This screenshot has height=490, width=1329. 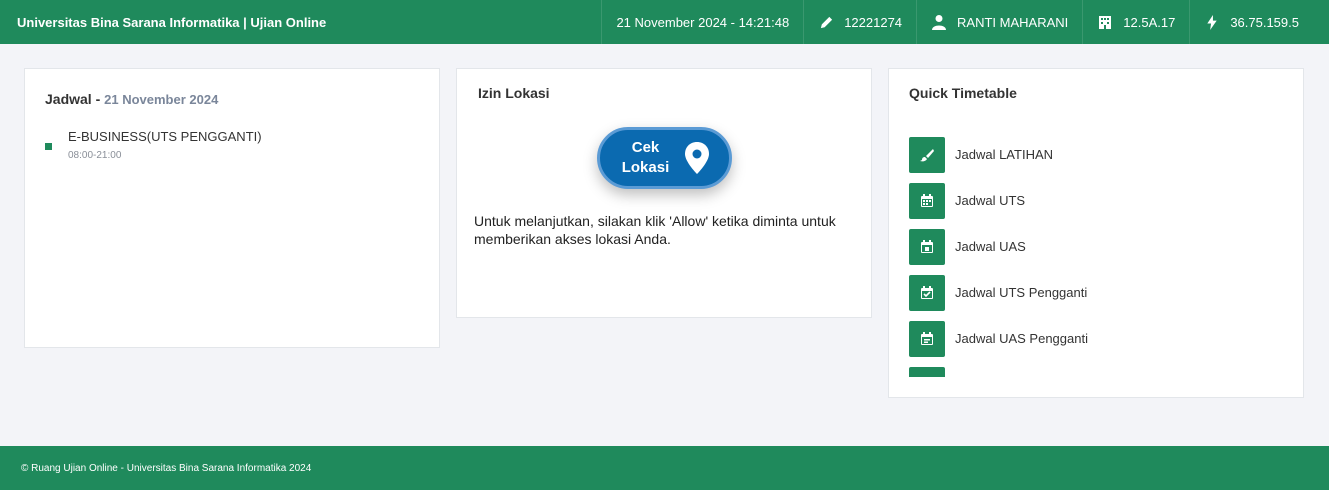 I want to click on user-name-text: RANTI MAHARANI, so click(x=1013, y=22).